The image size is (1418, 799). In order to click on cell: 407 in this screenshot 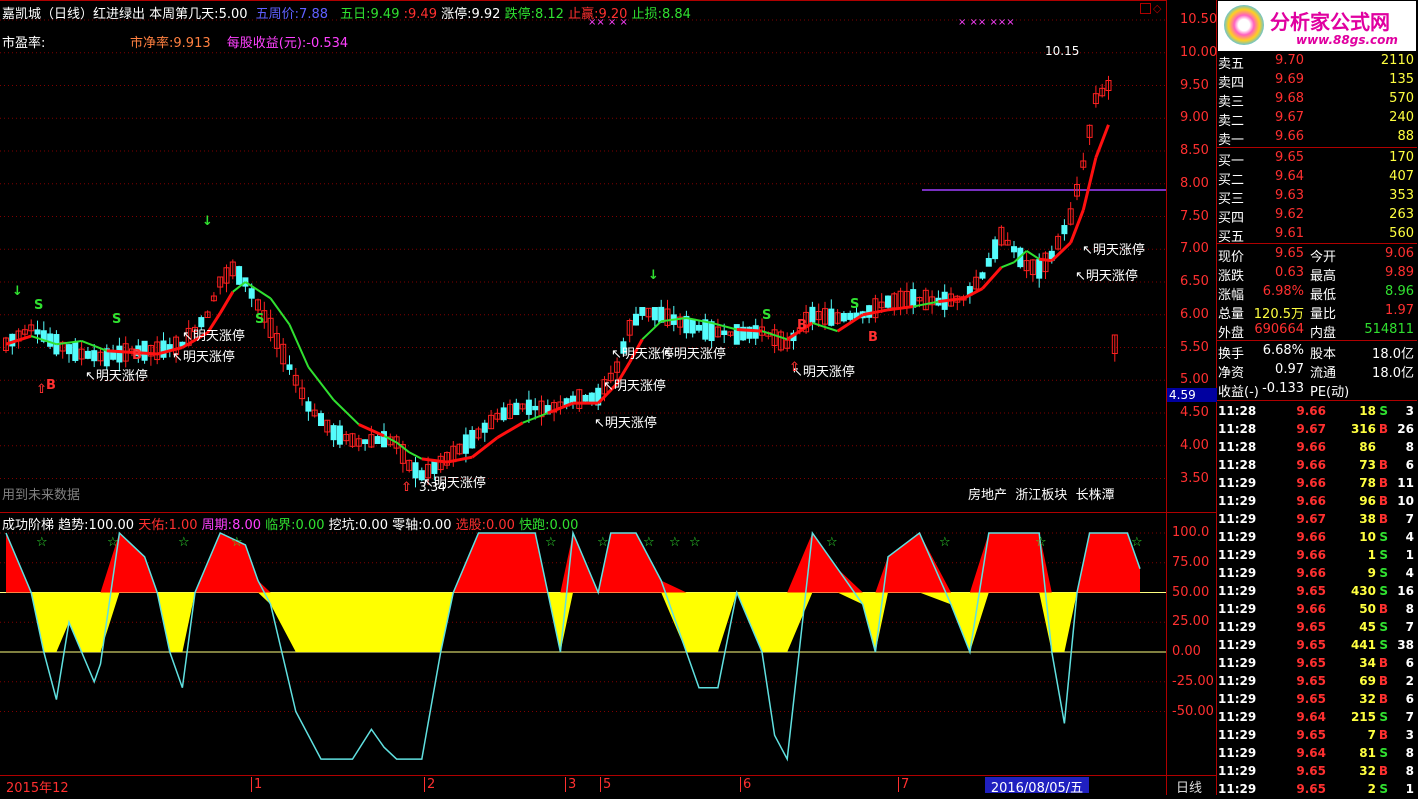, I will do `click(1401, 176)`.